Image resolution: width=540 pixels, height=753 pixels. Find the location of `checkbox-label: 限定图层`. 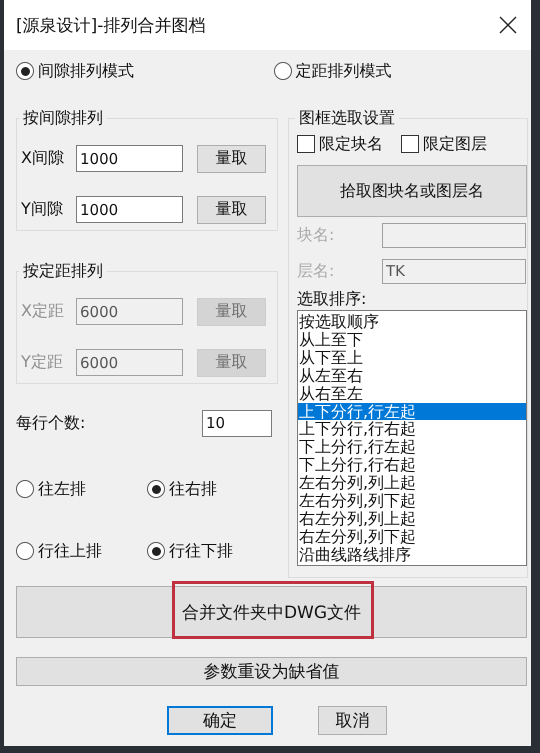

checkbox-label: 限定图层 is located at coordinates (455, 144).